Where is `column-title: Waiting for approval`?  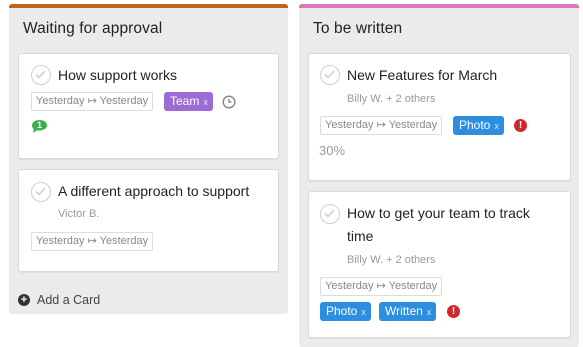 column-title: Waiting for approval is located at coordinates (93, 28).